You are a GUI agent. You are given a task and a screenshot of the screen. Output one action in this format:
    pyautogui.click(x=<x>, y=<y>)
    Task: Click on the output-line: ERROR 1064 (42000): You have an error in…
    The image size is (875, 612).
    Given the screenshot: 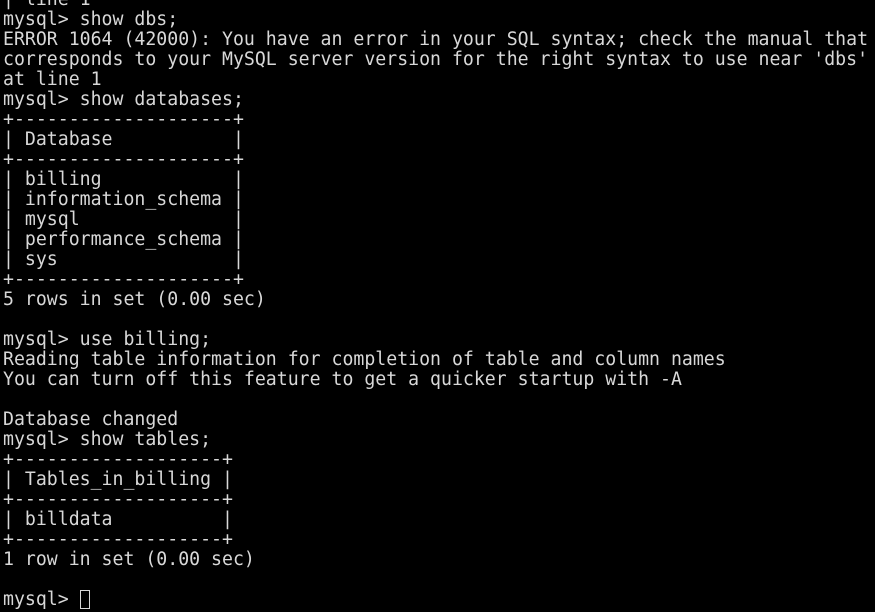 What is the action you would take?
    pyautogui.click(x=436, y=39)
    